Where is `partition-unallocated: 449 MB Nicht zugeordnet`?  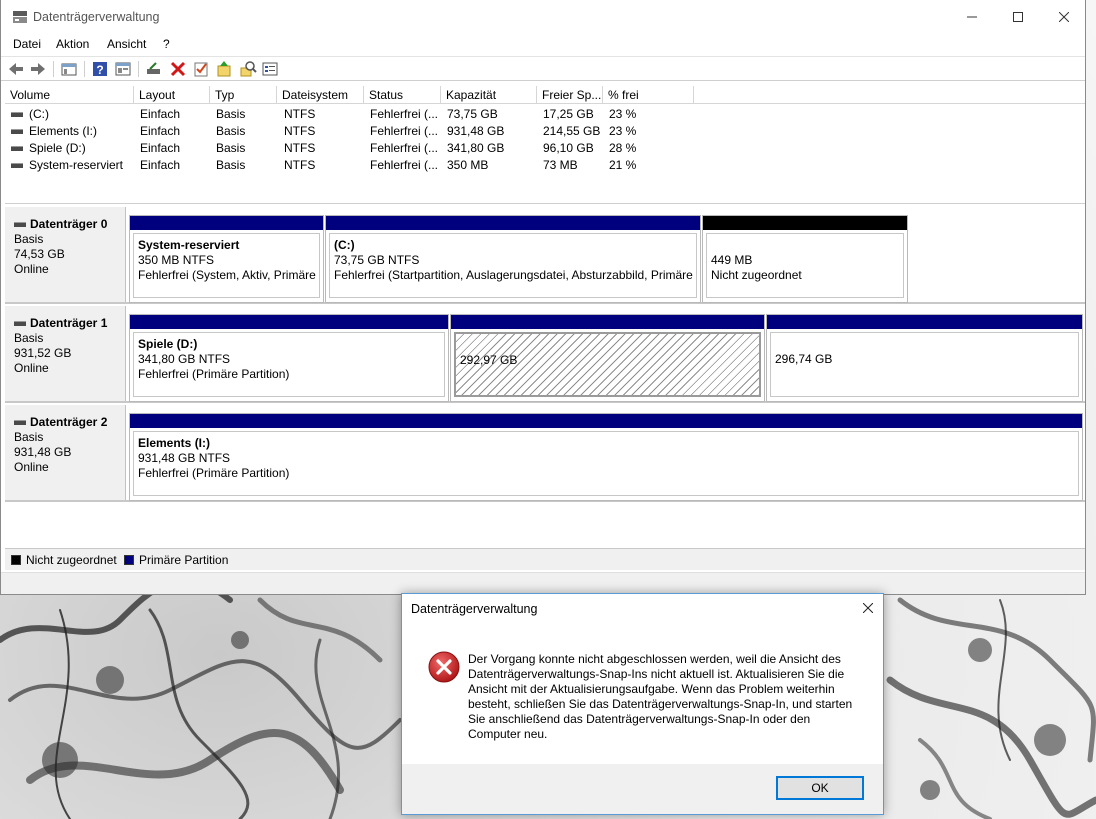
partition-unallocated: 449 MB Nicht zugeordnet is located at coordinates (805, 259).